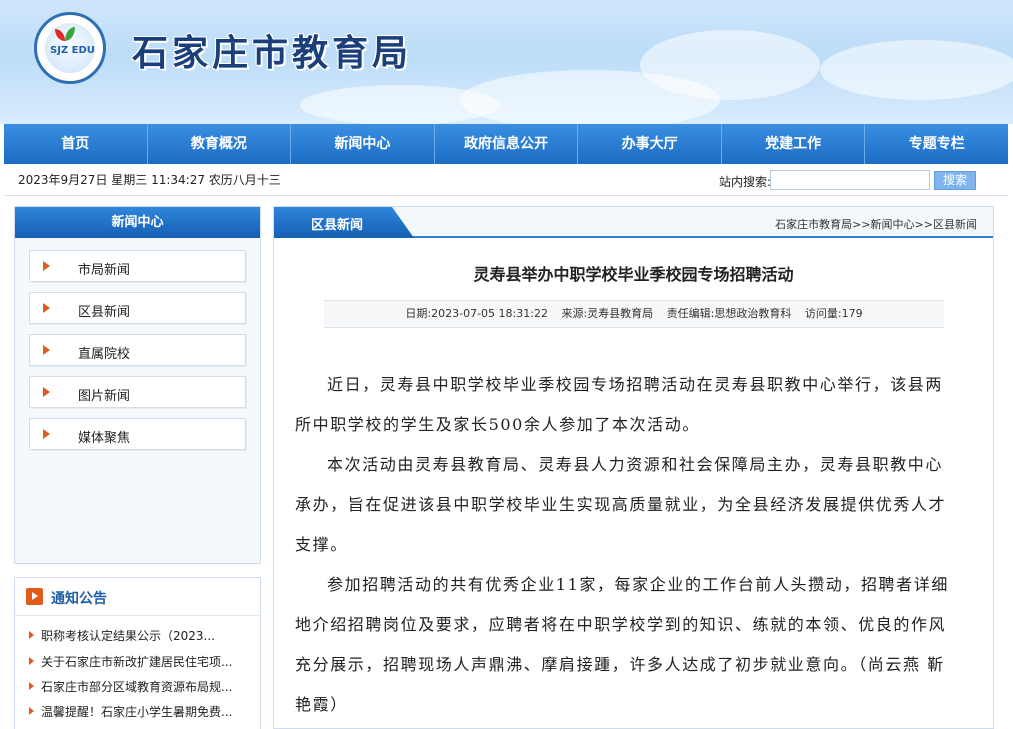 This screenshot has height=729, width=1013. What do you see at coordinates (633, 222) in the screenshot?
I see `article-header: 区县新闻 石家庄市教育局>>新闻中心>>区县新闻` at bounding box center [633, 222].